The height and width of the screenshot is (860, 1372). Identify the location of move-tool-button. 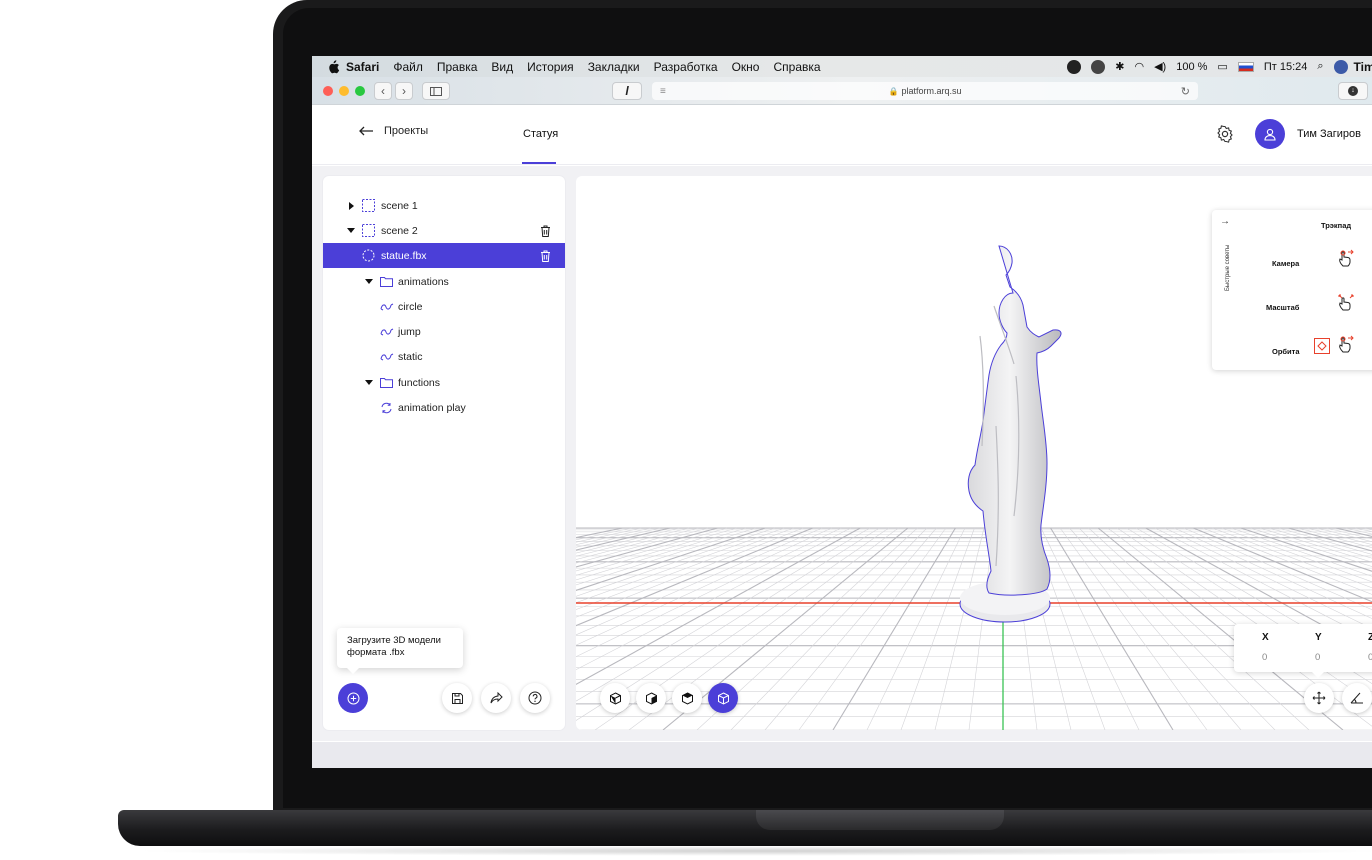
(1319, 698).